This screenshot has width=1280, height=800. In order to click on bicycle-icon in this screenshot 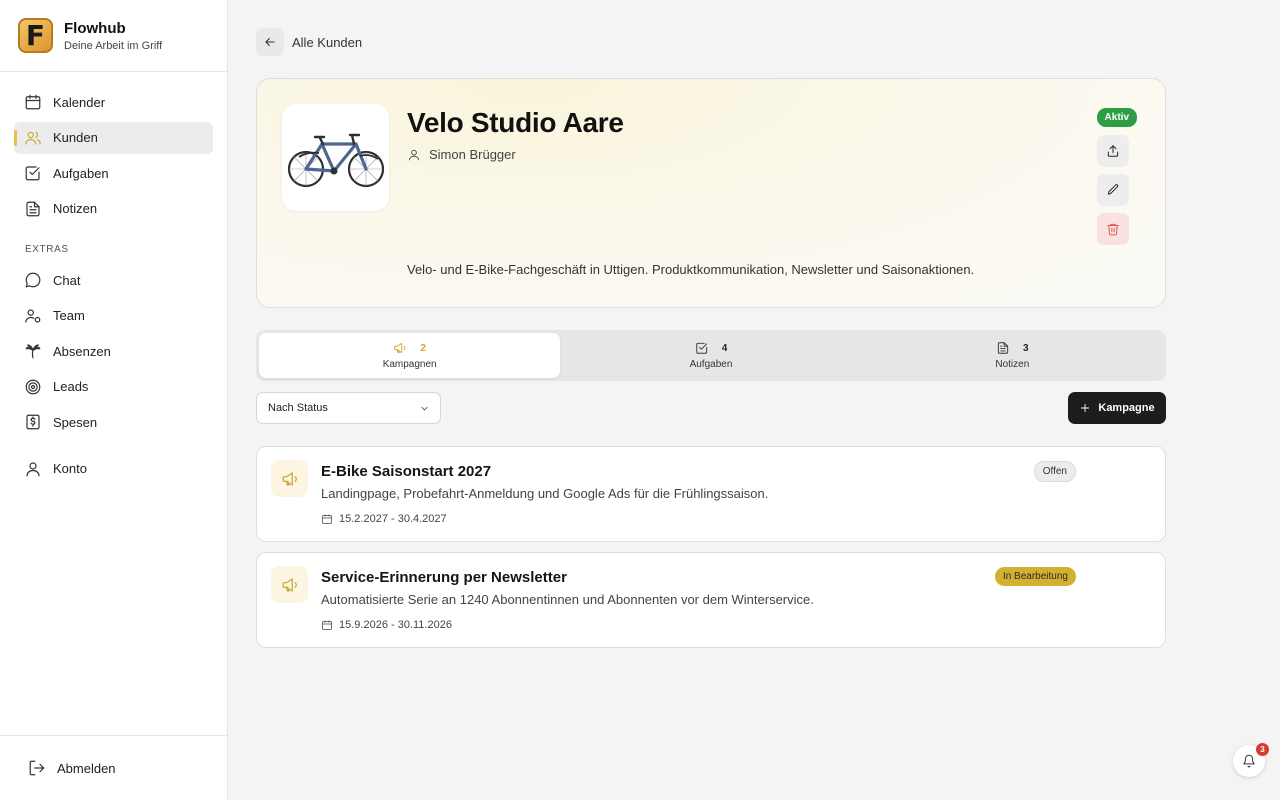, I will do `click(335, 160)`.